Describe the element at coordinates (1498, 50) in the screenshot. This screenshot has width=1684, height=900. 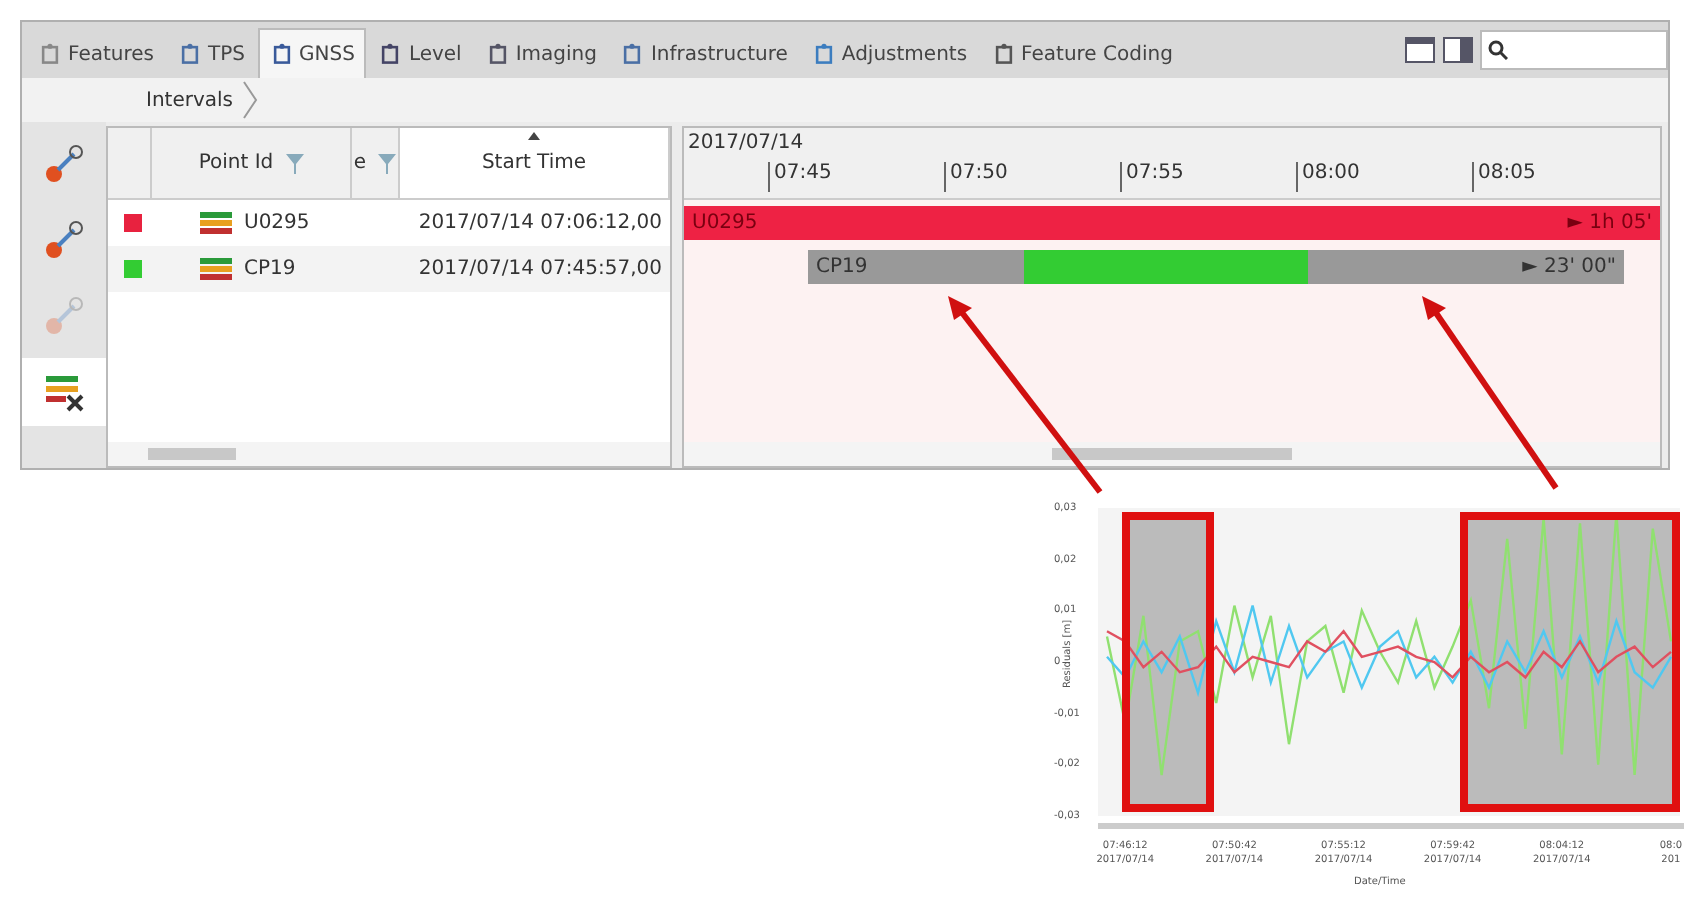
I see `search-icon` at that location.